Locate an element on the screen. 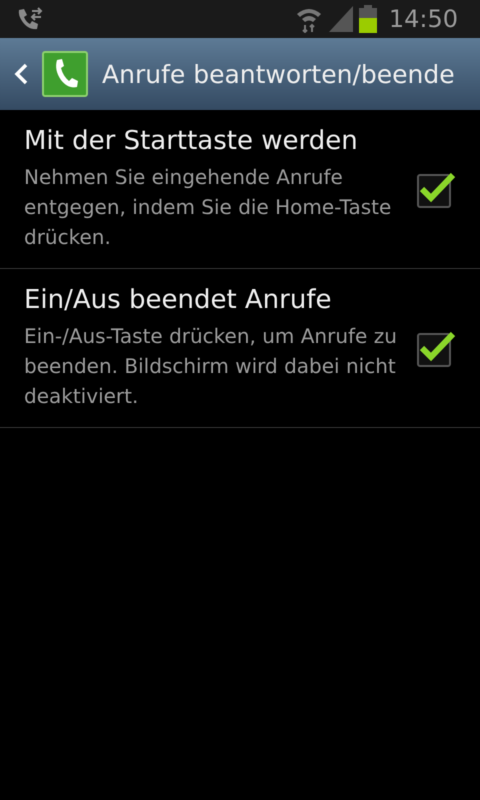  phone-call-icon is located at coordinates (30, 19).